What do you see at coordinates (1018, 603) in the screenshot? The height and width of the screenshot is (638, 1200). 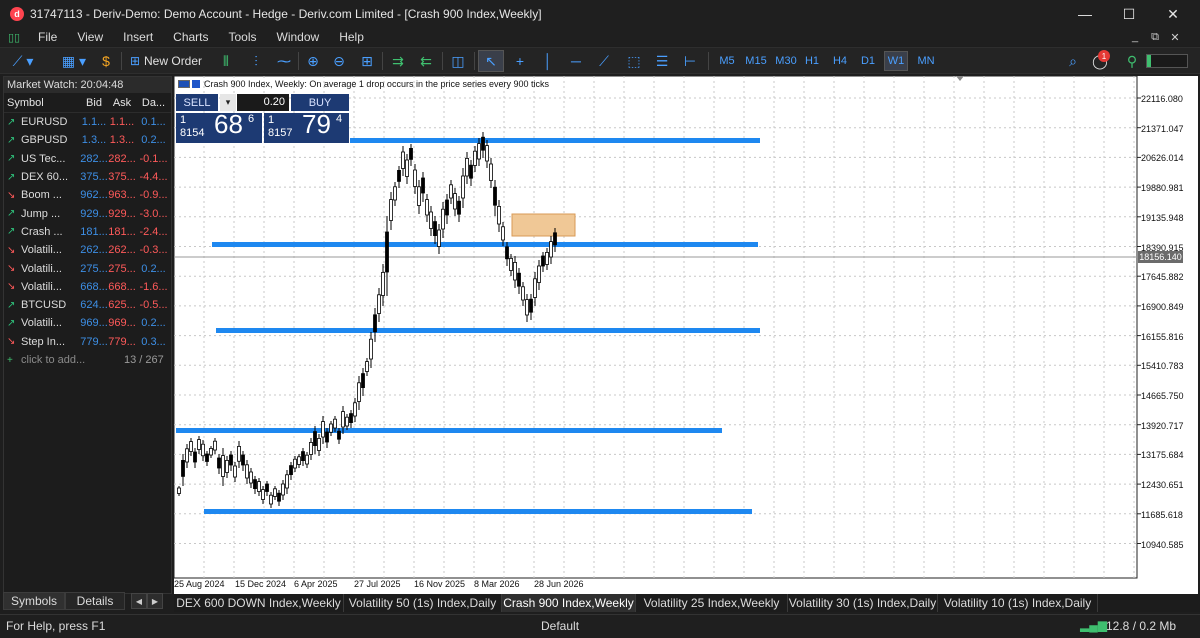 I see `chart-tab: Volatility 10 (1s) Index,Daily` at bounding box center [1018, 603].